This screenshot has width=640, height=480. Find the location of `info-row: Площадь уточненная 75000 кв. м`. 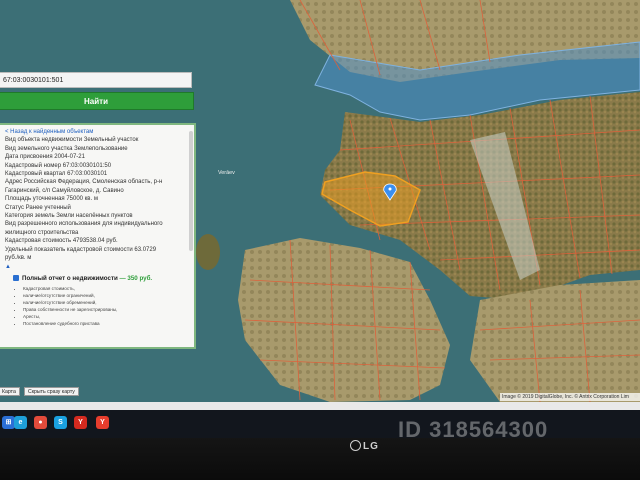

info-row: Площадь уточненная 75000 кв. м is located at coordinates (51, 199).